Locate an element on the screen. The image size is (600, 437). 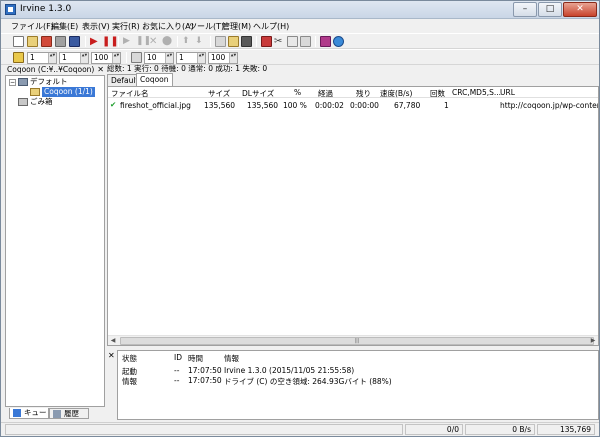
log-row-time: 17:07:50 is located at coordinates (205, 380).